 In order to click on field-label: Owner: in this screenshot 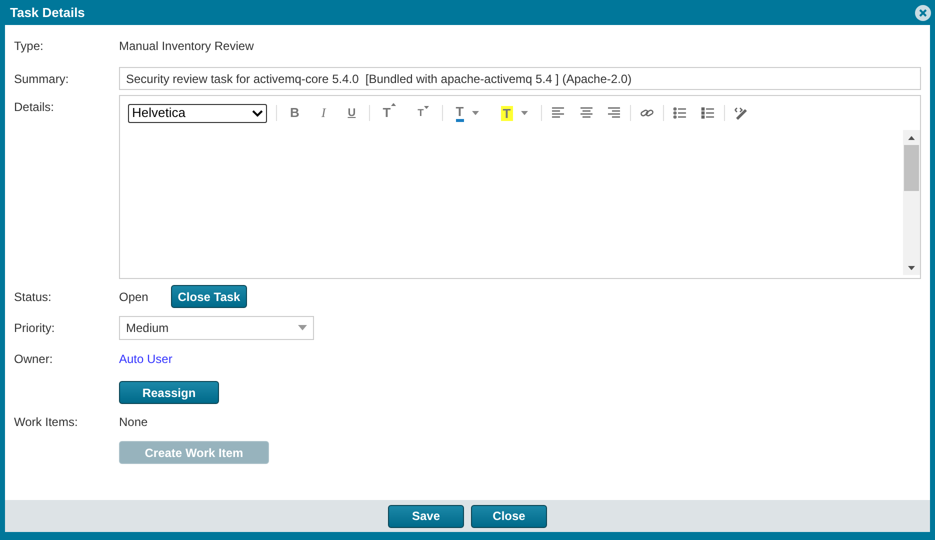, I will do `click(34, 359)`.